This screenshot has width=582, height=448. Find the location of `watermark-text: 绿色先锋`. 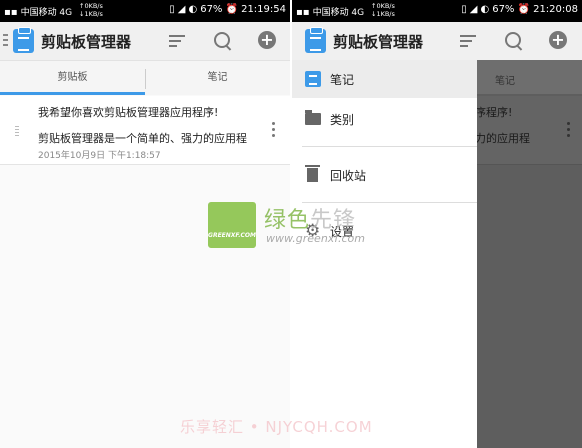

watermark-text: 绿色先锋 is located at coordinates (310, 220).